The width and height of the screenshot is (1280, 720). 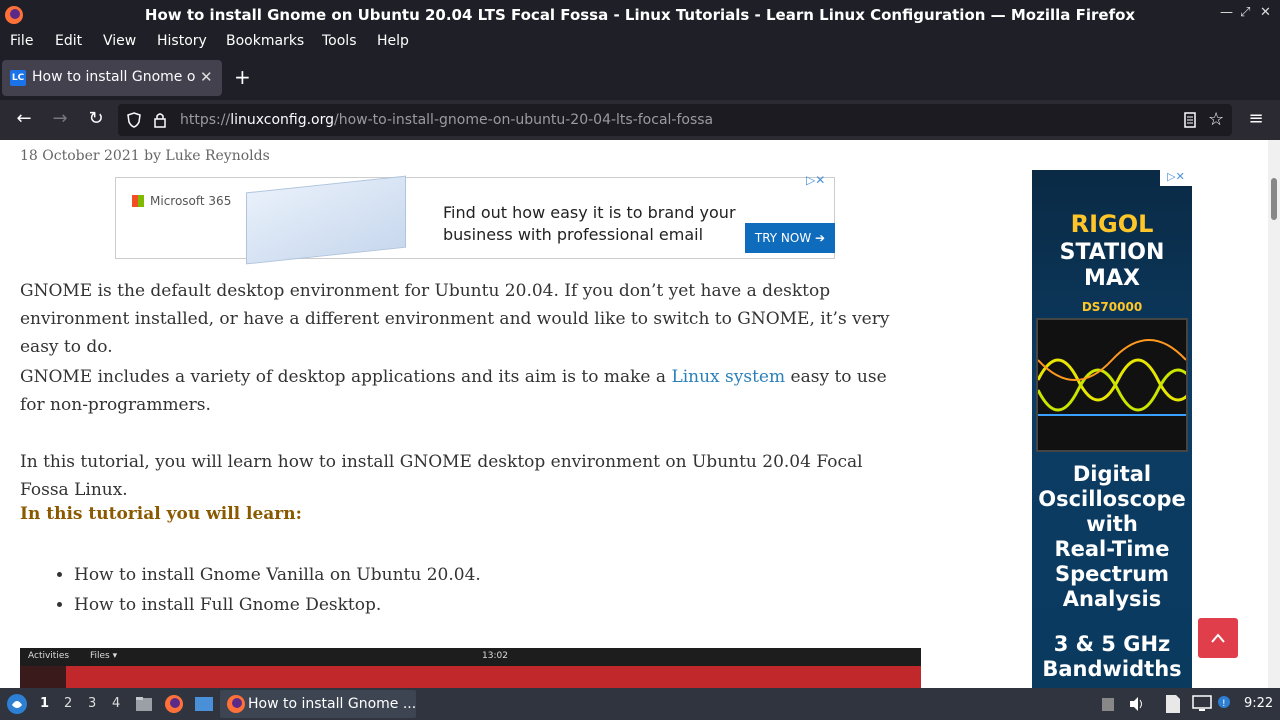 What do you see at coordinates (1202, 704) in the screenshot?
I see `display-icon` at bounding box center [1202, 704].